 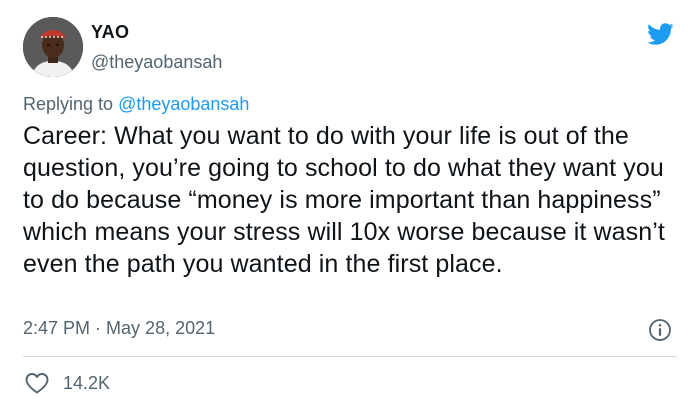 What do you see at coordinates (161, 328) in the screenshot?
I see `tweet-date: May 28, 2021` at bounding box center [161, 328].